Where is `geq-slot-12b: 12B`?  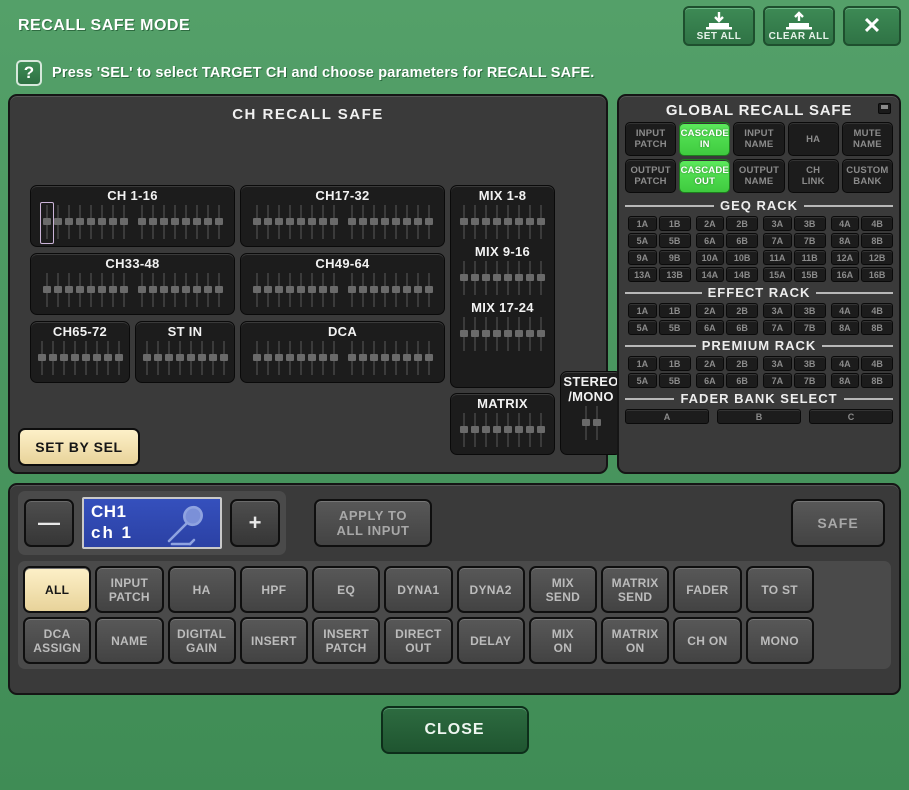
geq-slot-12b: 12B is located at coordinates (877, 257).